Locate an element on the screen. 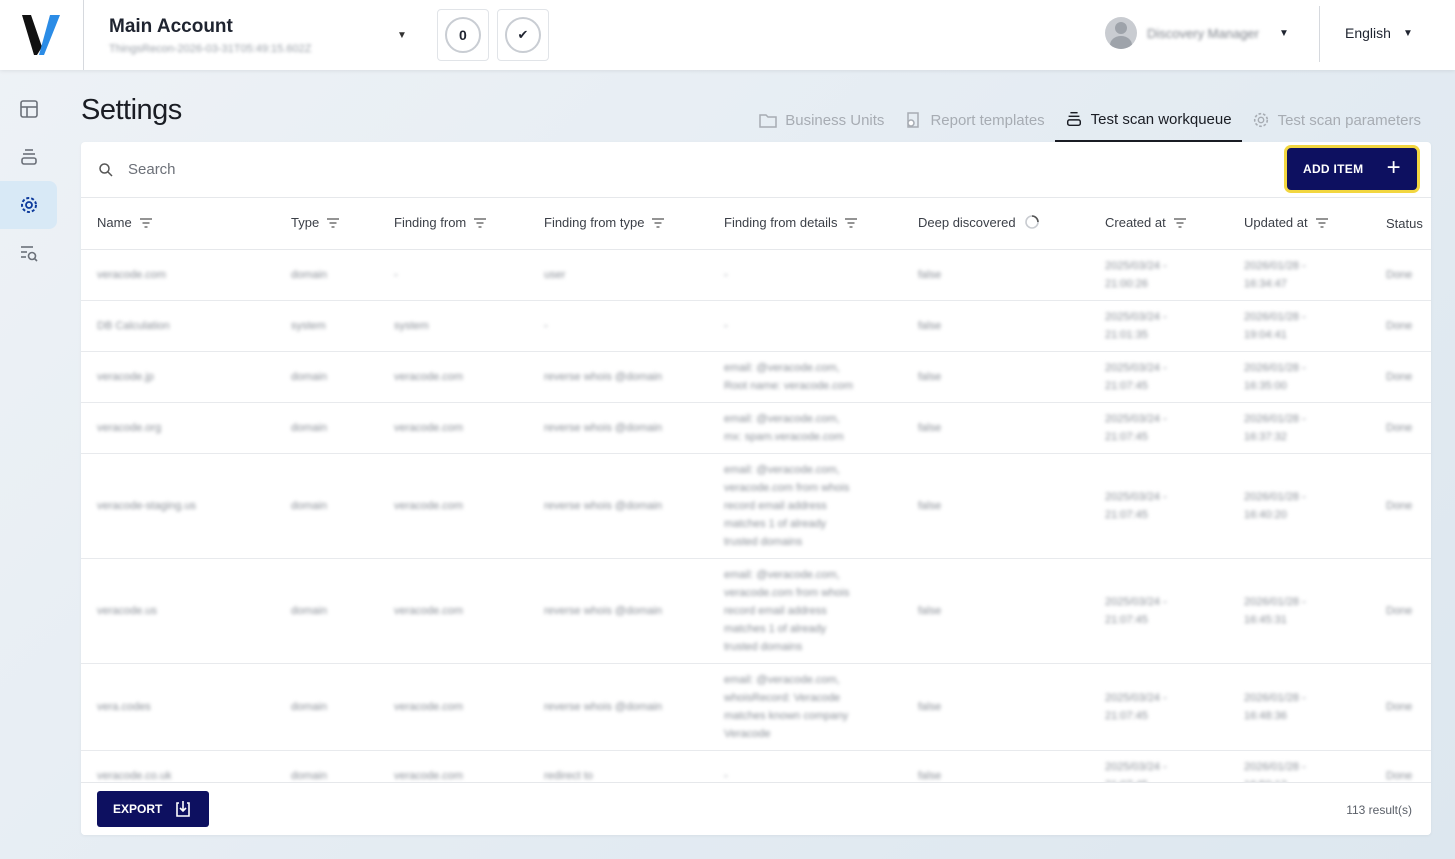 The image size is (1455, 859). logo is located at coordinates (42, 35).